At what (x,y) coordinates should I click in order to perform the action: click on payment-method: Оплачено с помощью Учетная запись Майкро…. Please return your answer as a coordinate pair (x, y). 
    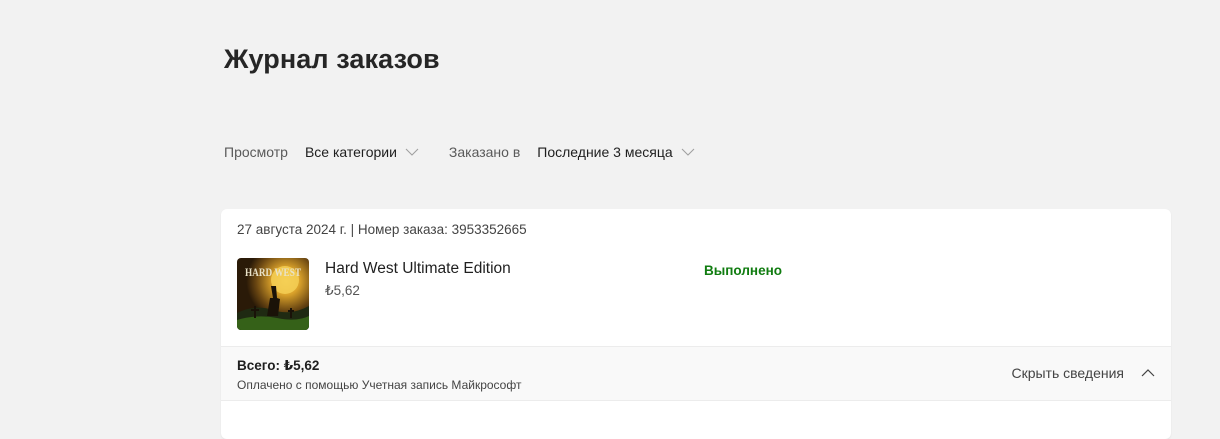
    Looking at the image, I should click on (379, 385).